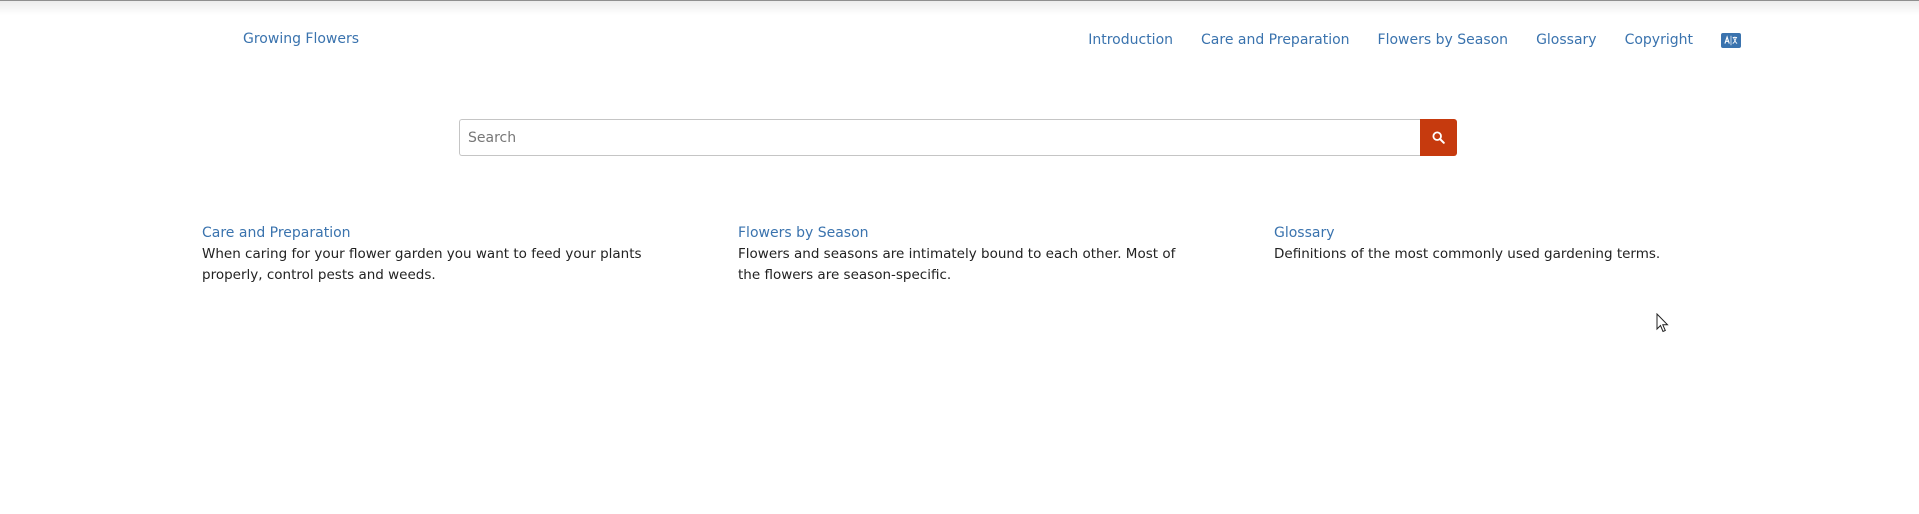 The image size is (1919, 514). Describe the element at coordinates (1130, 40) in the screenshot. I see `nav-introduction: Introduction` at that location.